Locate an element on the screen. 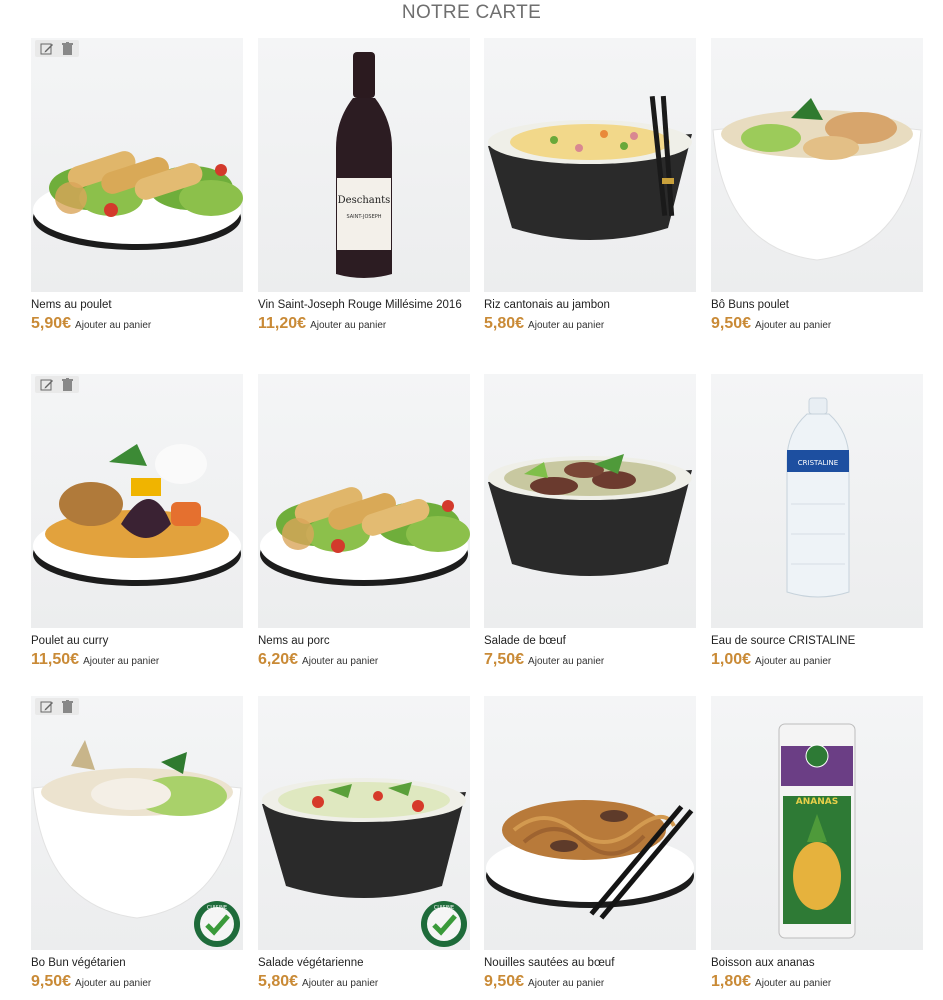 Image resolution: width=943 pixels, height=1000 pixels. product-photo: ANANAS is located at coordinates (817, 823).